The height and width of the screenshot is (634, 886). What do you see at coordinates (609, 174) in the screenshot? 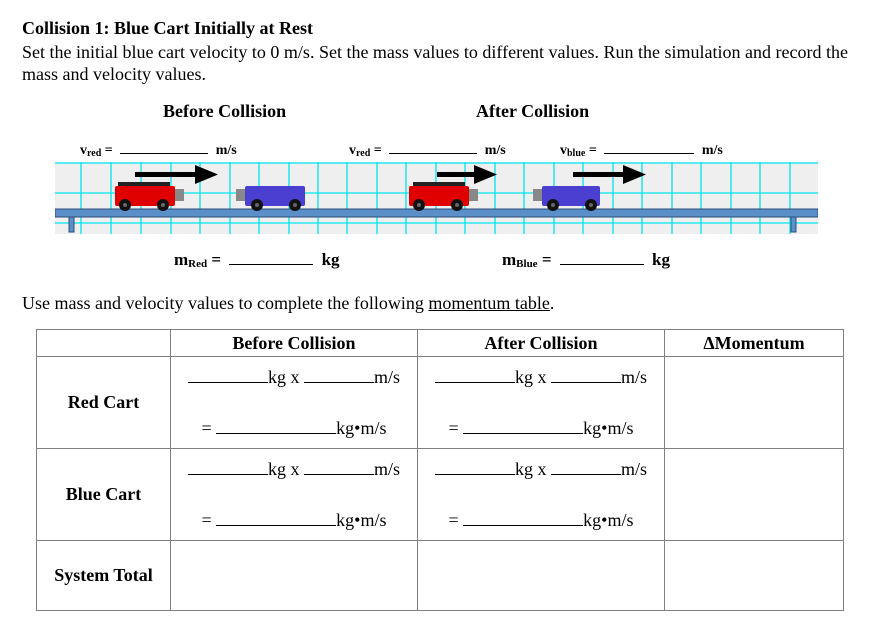
I see `arrow-blue-after` at bounding box center [609, 174].